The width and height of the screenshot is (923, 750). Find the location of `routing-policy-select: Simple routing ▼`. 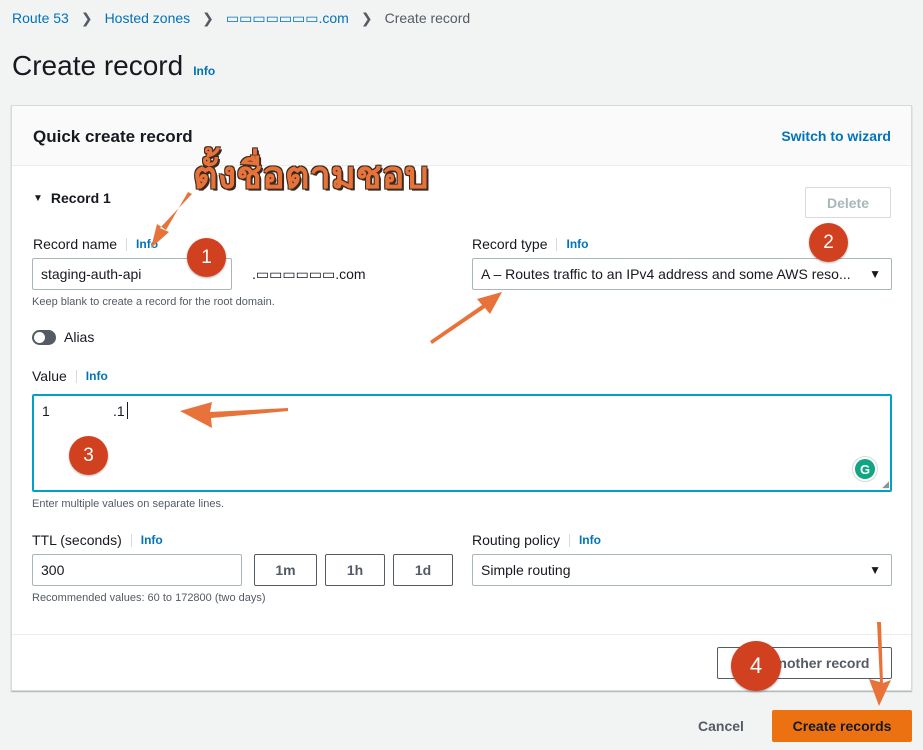

routing-policy-select: Simple routing ▼ is located at coordinates (682, 570).